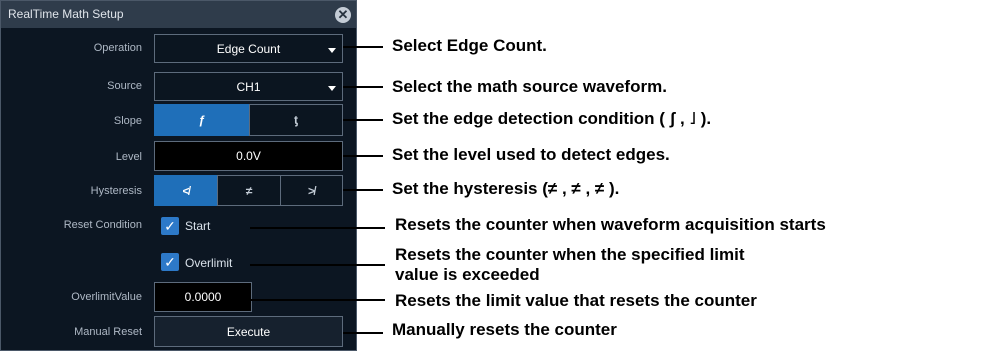 Image resolution: width=1005 pixels, height=351 pixels. I want to click on hysteresis-mid-button: ≠, so click(249, 190).